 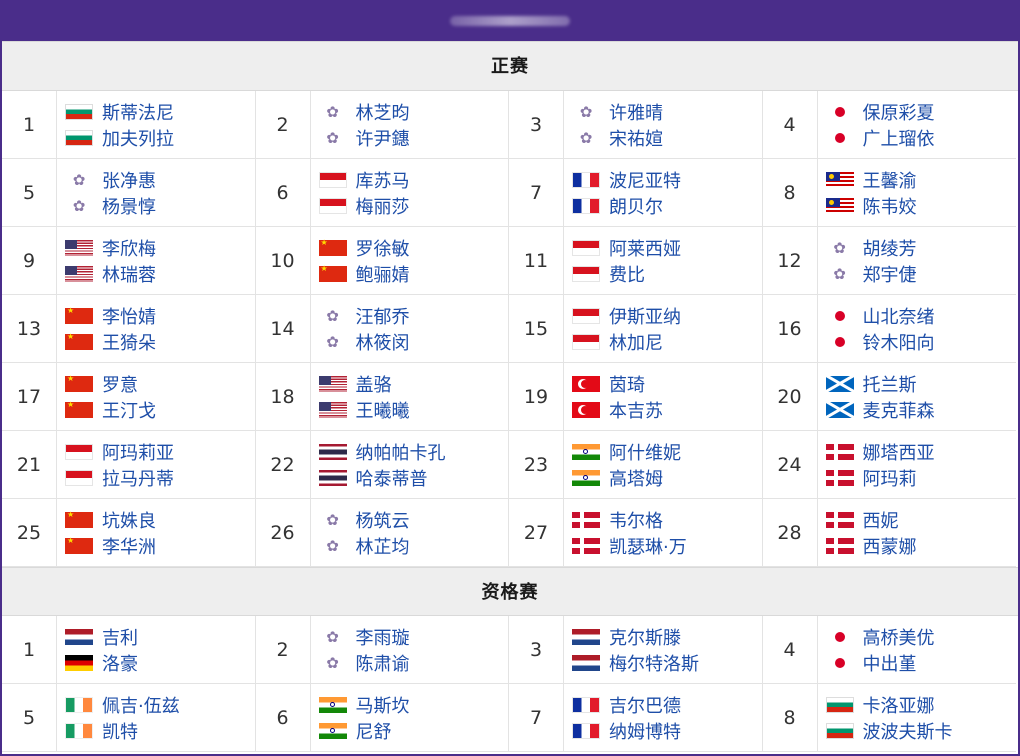 I want to click on player-name-link: 宋祐媗, so click(x=636, y=138).